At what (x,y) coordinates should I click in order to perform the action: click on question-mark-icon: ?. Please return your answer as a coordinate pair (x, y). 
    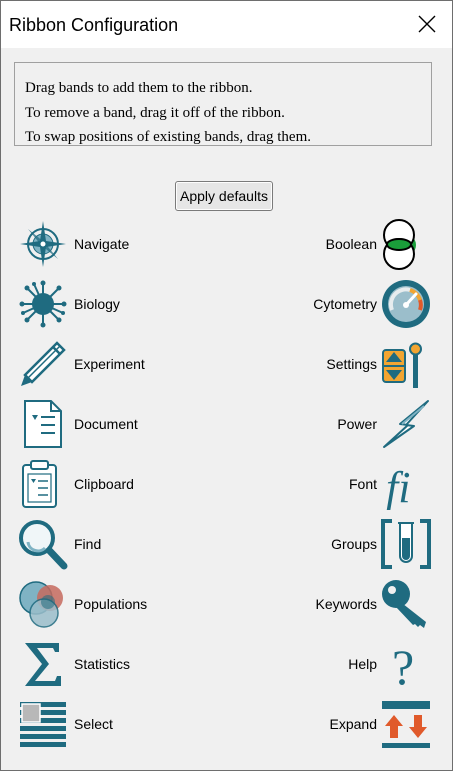
    Looking at the image, I should click on (406, 664).